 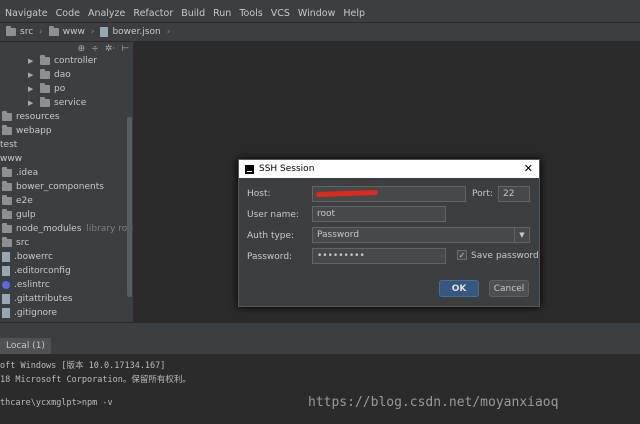 I want to click on password-field: •••••••••, so click(x=379, y=256).